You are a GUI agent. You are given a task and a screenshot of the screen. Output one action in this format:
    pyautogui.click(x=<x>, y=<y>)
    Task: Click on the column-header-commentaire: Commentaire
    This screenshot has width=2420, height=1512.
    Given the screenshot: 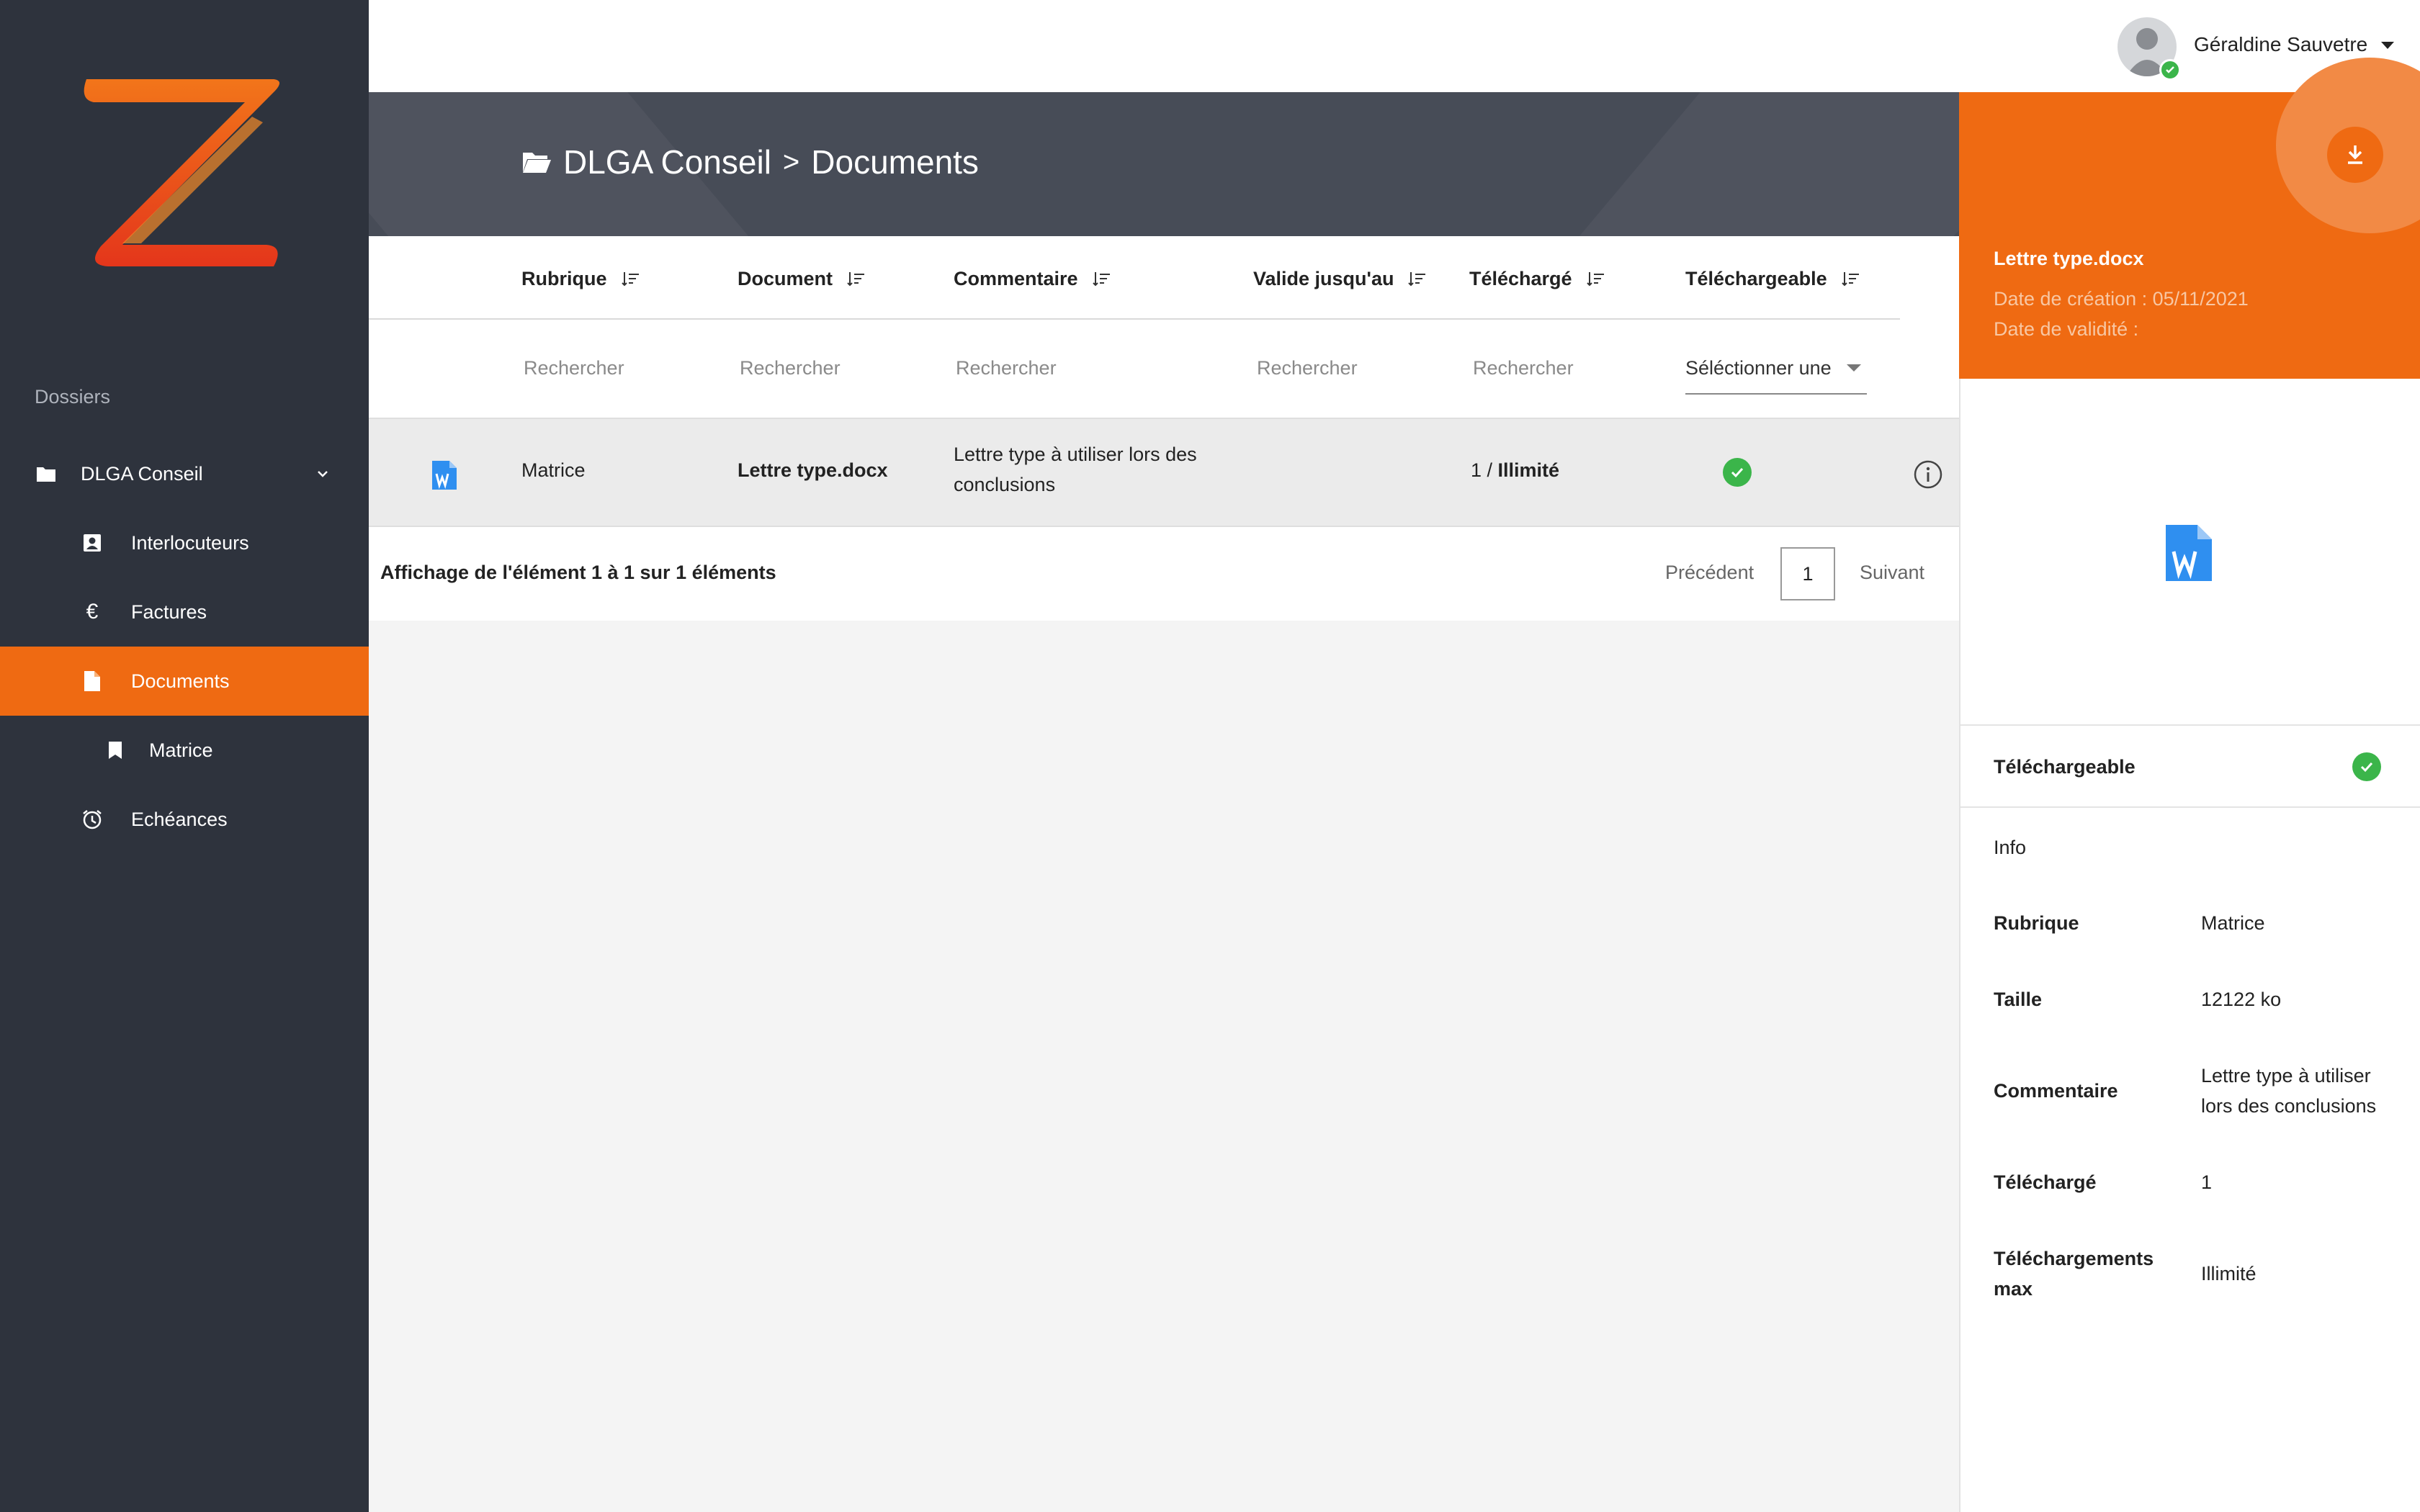 What is the action you would take?
    pyautogui.click(x=1032, y=279)
    